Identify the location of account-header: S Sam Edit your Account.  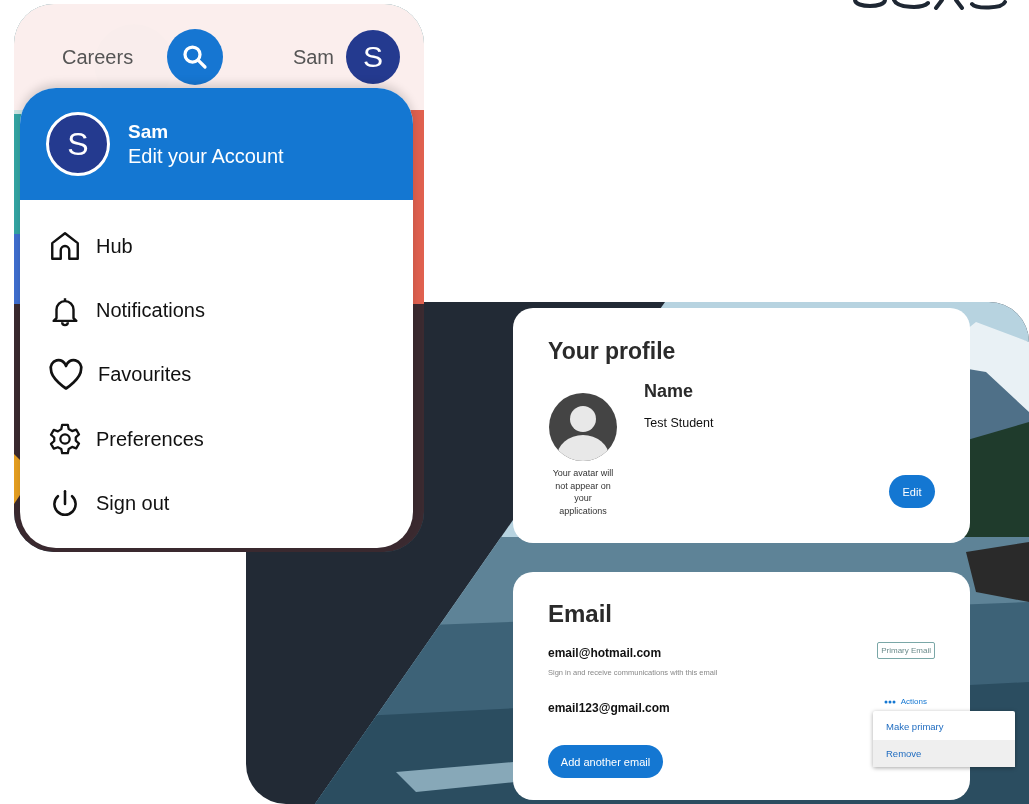
(216, 144).